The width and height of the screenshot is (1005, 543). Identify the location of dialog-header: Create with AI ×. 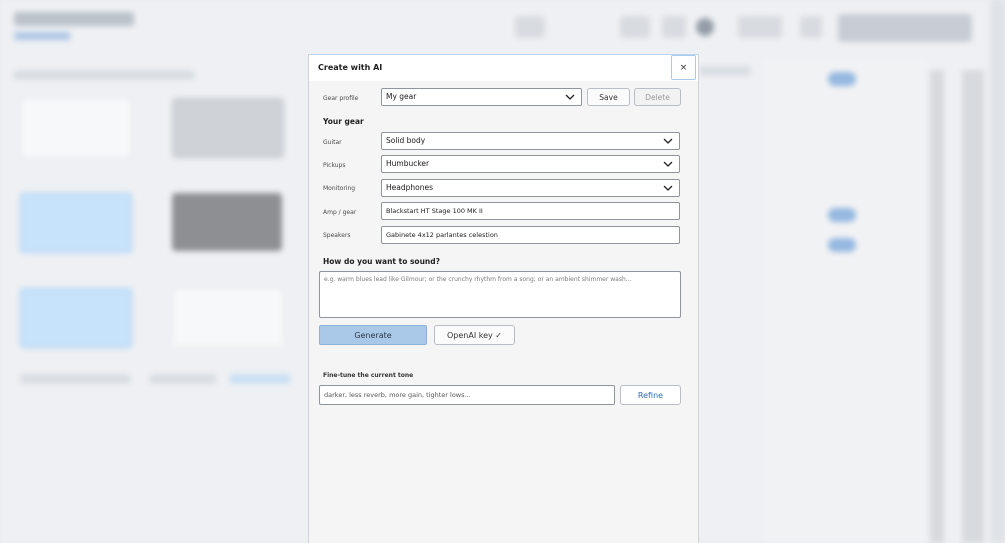
(503, 67).